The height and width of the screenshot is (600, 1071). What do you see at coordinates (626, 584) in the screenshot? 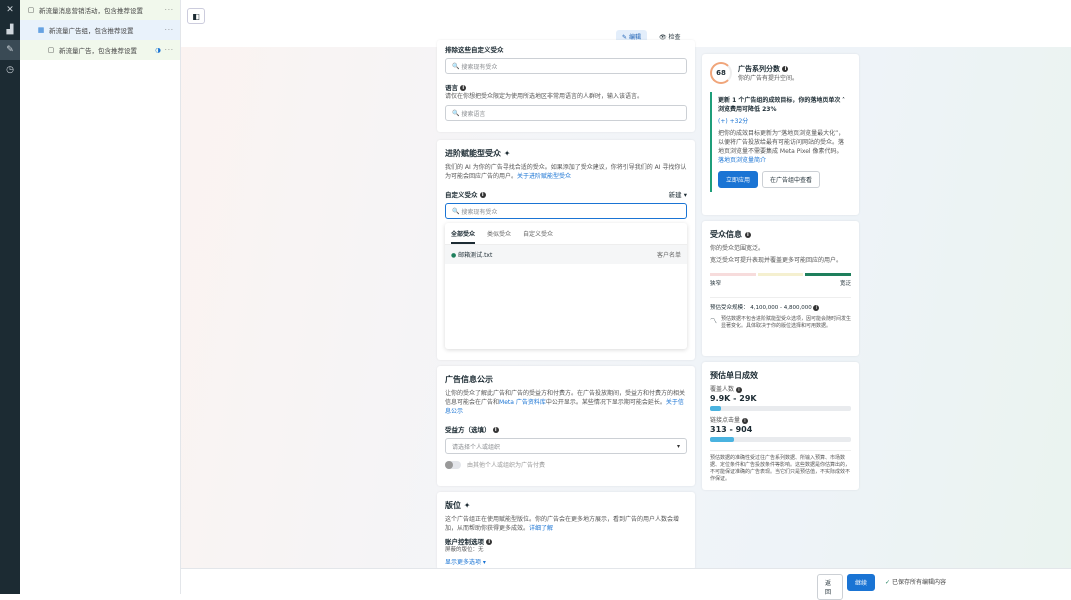
I see `footer-bar: ✓ 已保存所有编辑内容 返回 继续` at bounding box center [626, 584].